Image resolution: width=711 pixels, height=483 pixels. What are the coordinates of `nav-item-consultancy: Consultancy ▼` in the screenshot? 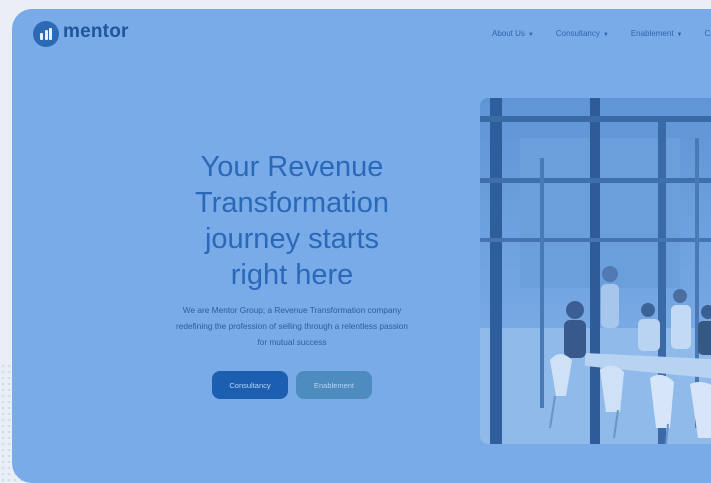 It's located at (582, 33).